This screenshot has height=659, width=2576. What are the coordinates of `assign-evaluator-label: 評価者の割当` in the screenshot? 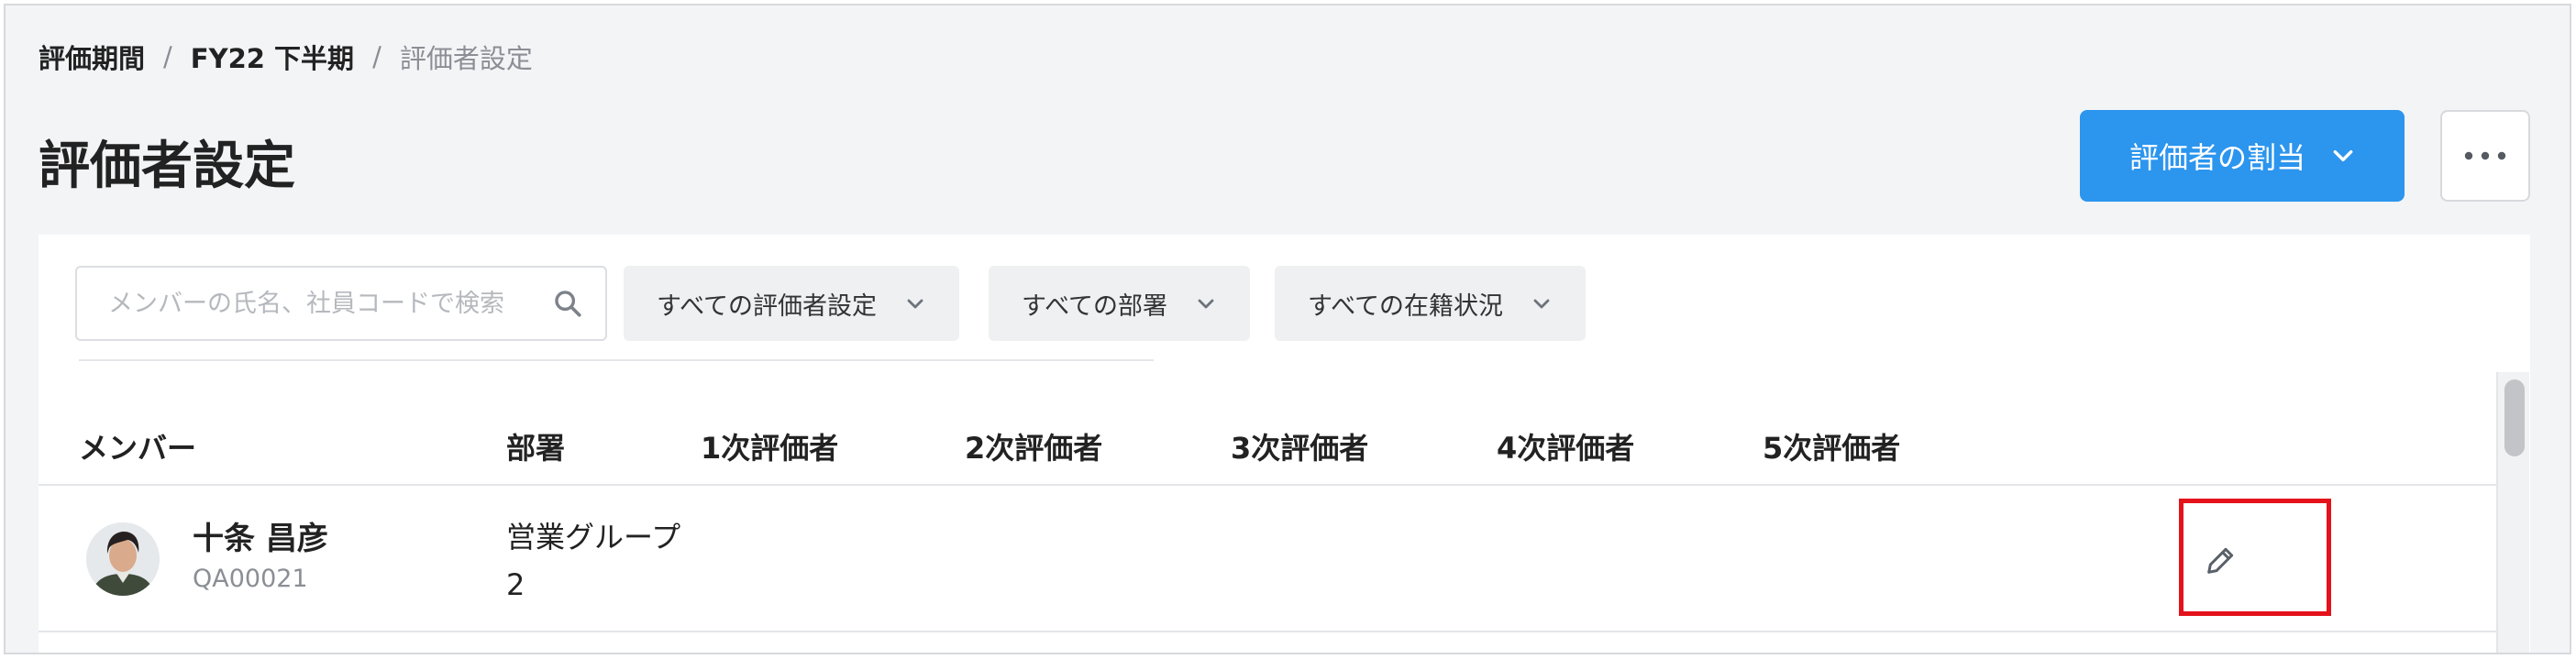 It's located at (2216, 157).